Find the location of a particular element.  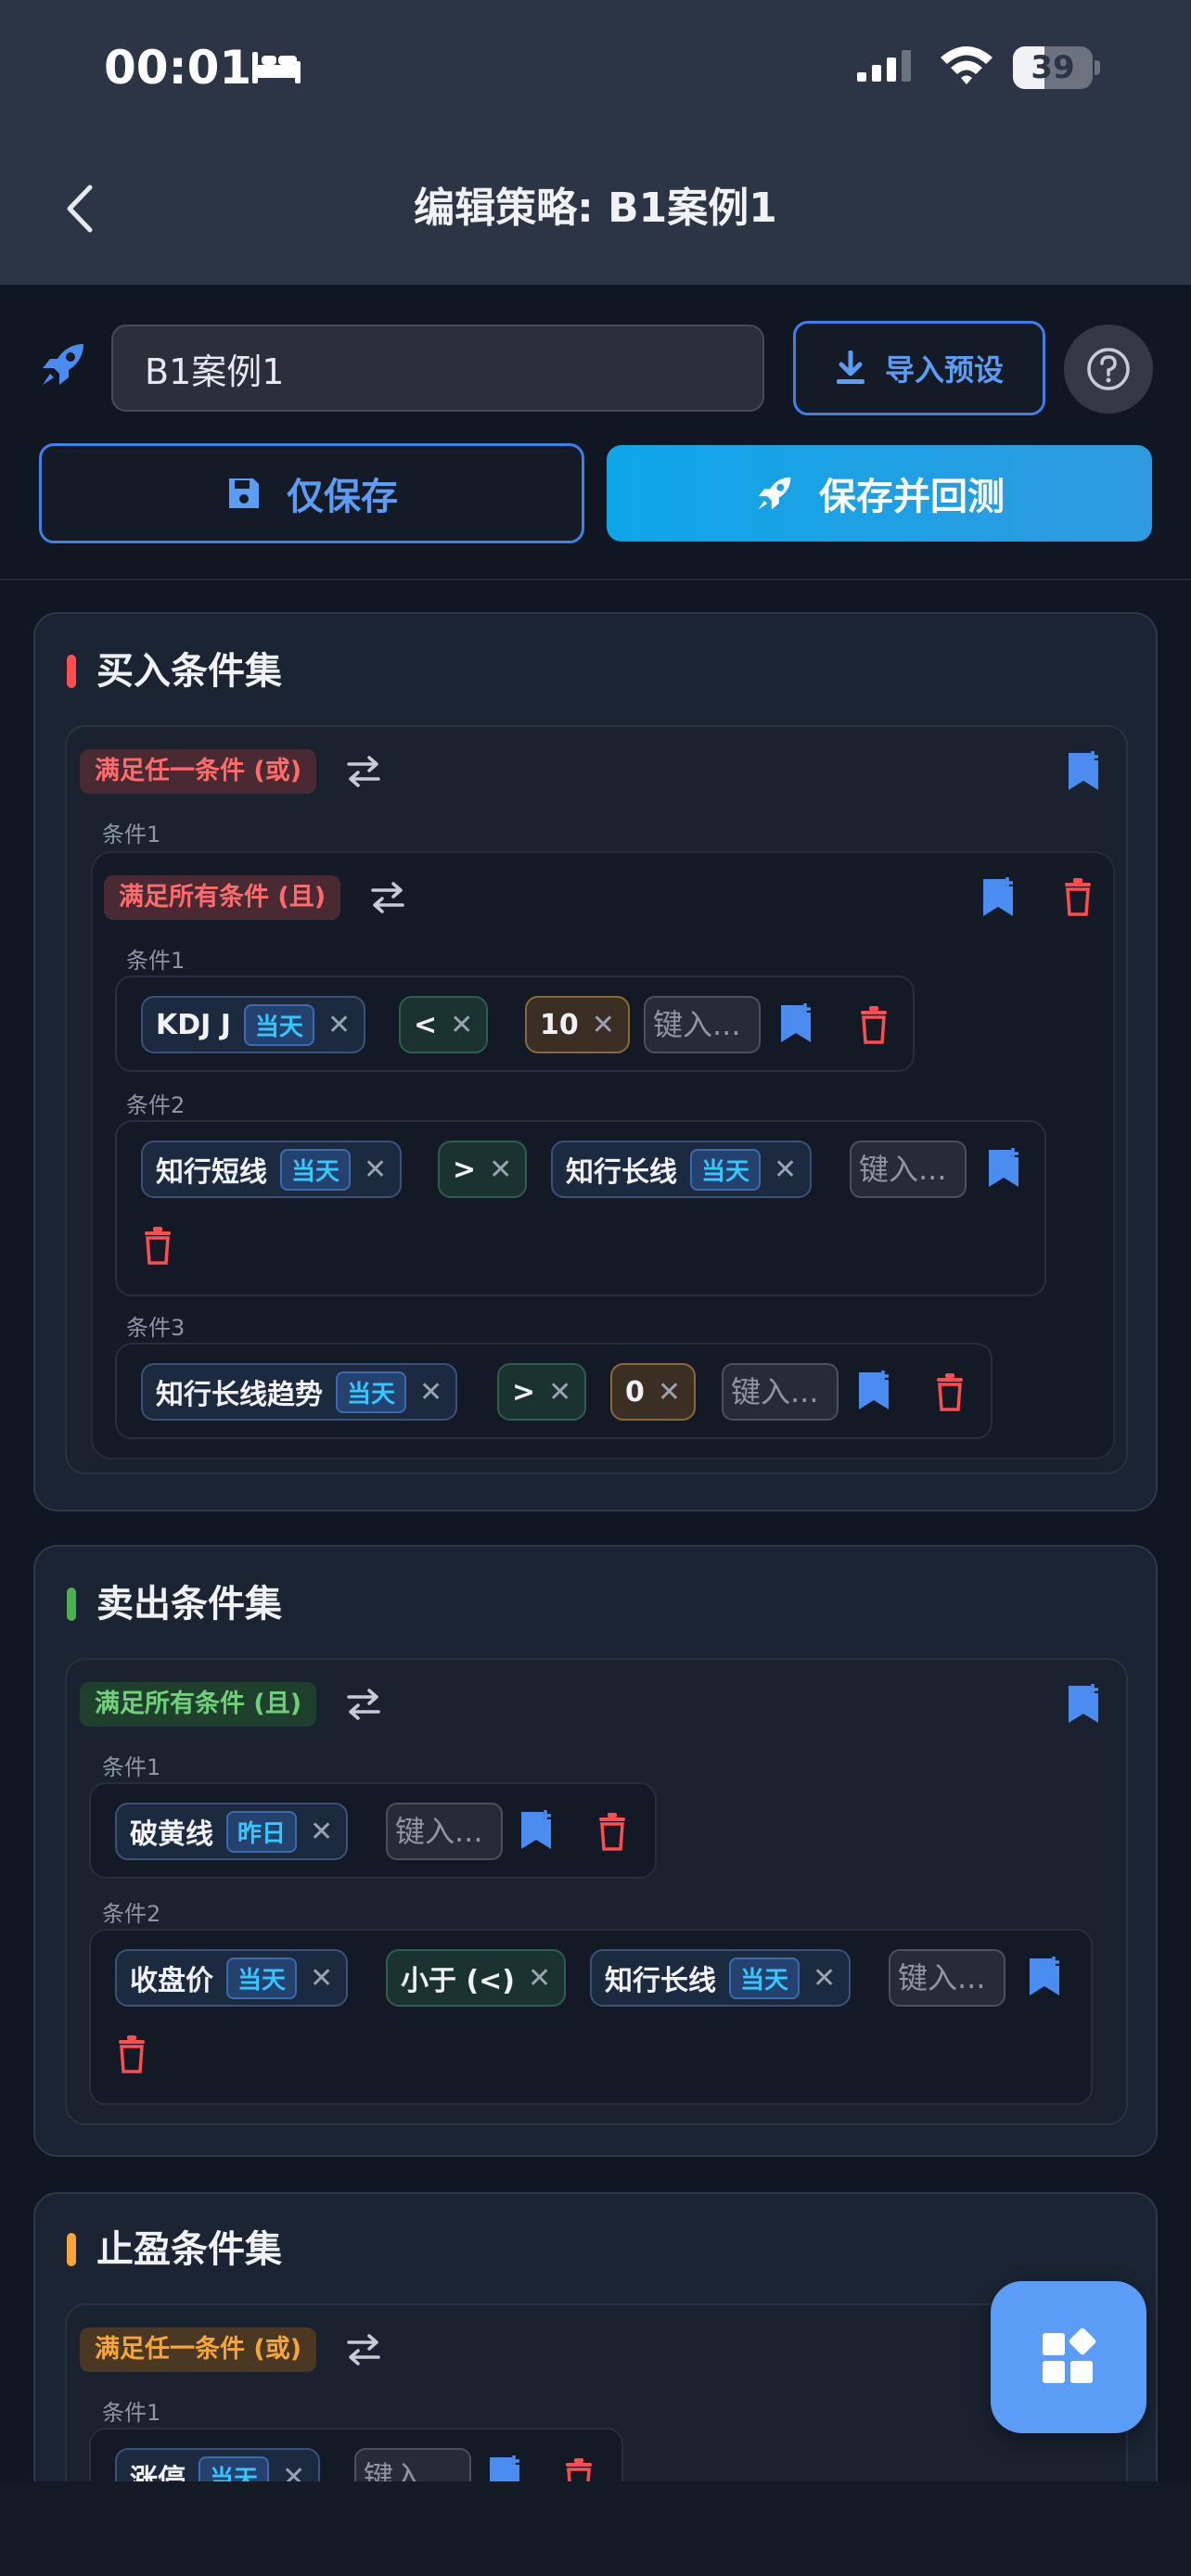

buy-condition-row: 知行长线趋势 当天 ✕ > ✕ 0 ✕ is located at coordinates (553, 1391).